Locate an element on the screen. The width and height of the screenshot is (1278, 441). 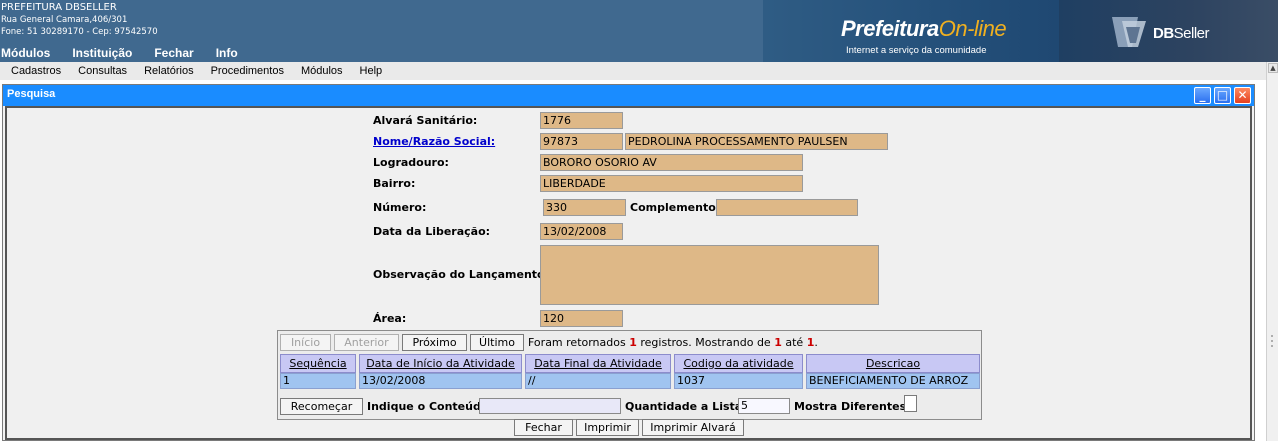
window-title: Pesquisa is located at coordinates (31, 94).